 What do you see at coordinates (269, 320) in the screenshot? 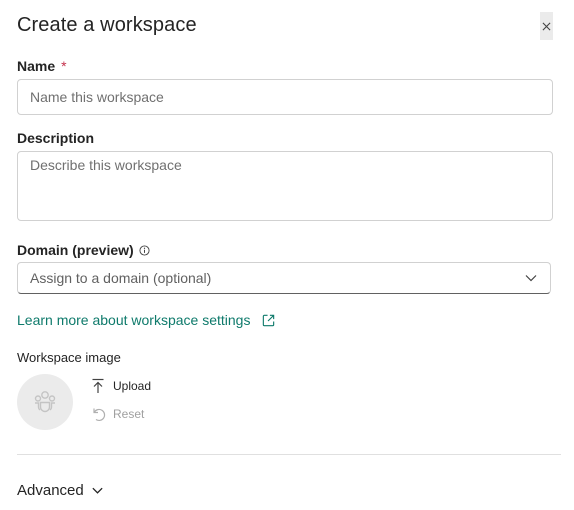
I see `open-in-new-icon` at bounding box center [269, 320].